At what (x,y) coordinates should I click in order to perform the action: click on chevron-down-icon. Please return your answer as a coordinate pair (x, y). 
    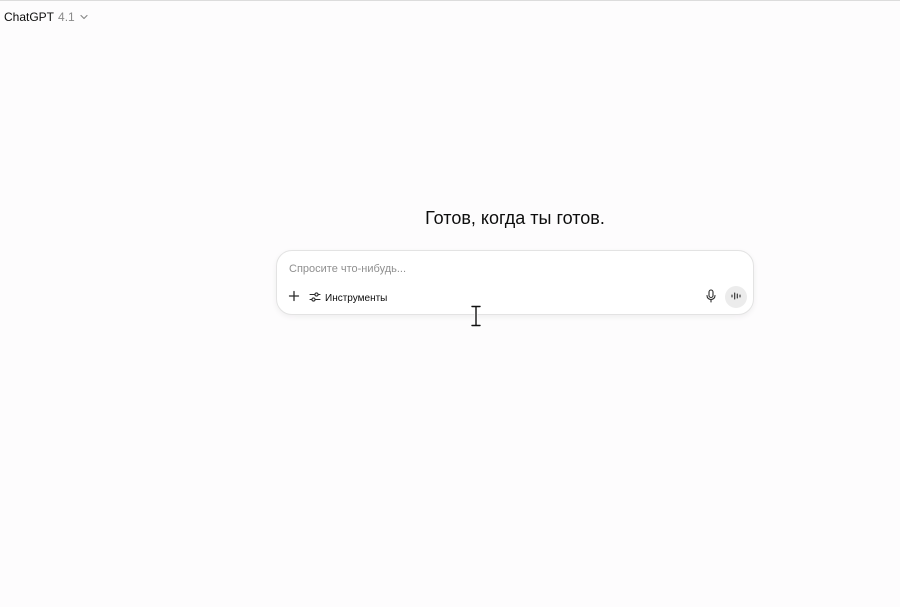
    Looking at the image, I should click on (84, 17).